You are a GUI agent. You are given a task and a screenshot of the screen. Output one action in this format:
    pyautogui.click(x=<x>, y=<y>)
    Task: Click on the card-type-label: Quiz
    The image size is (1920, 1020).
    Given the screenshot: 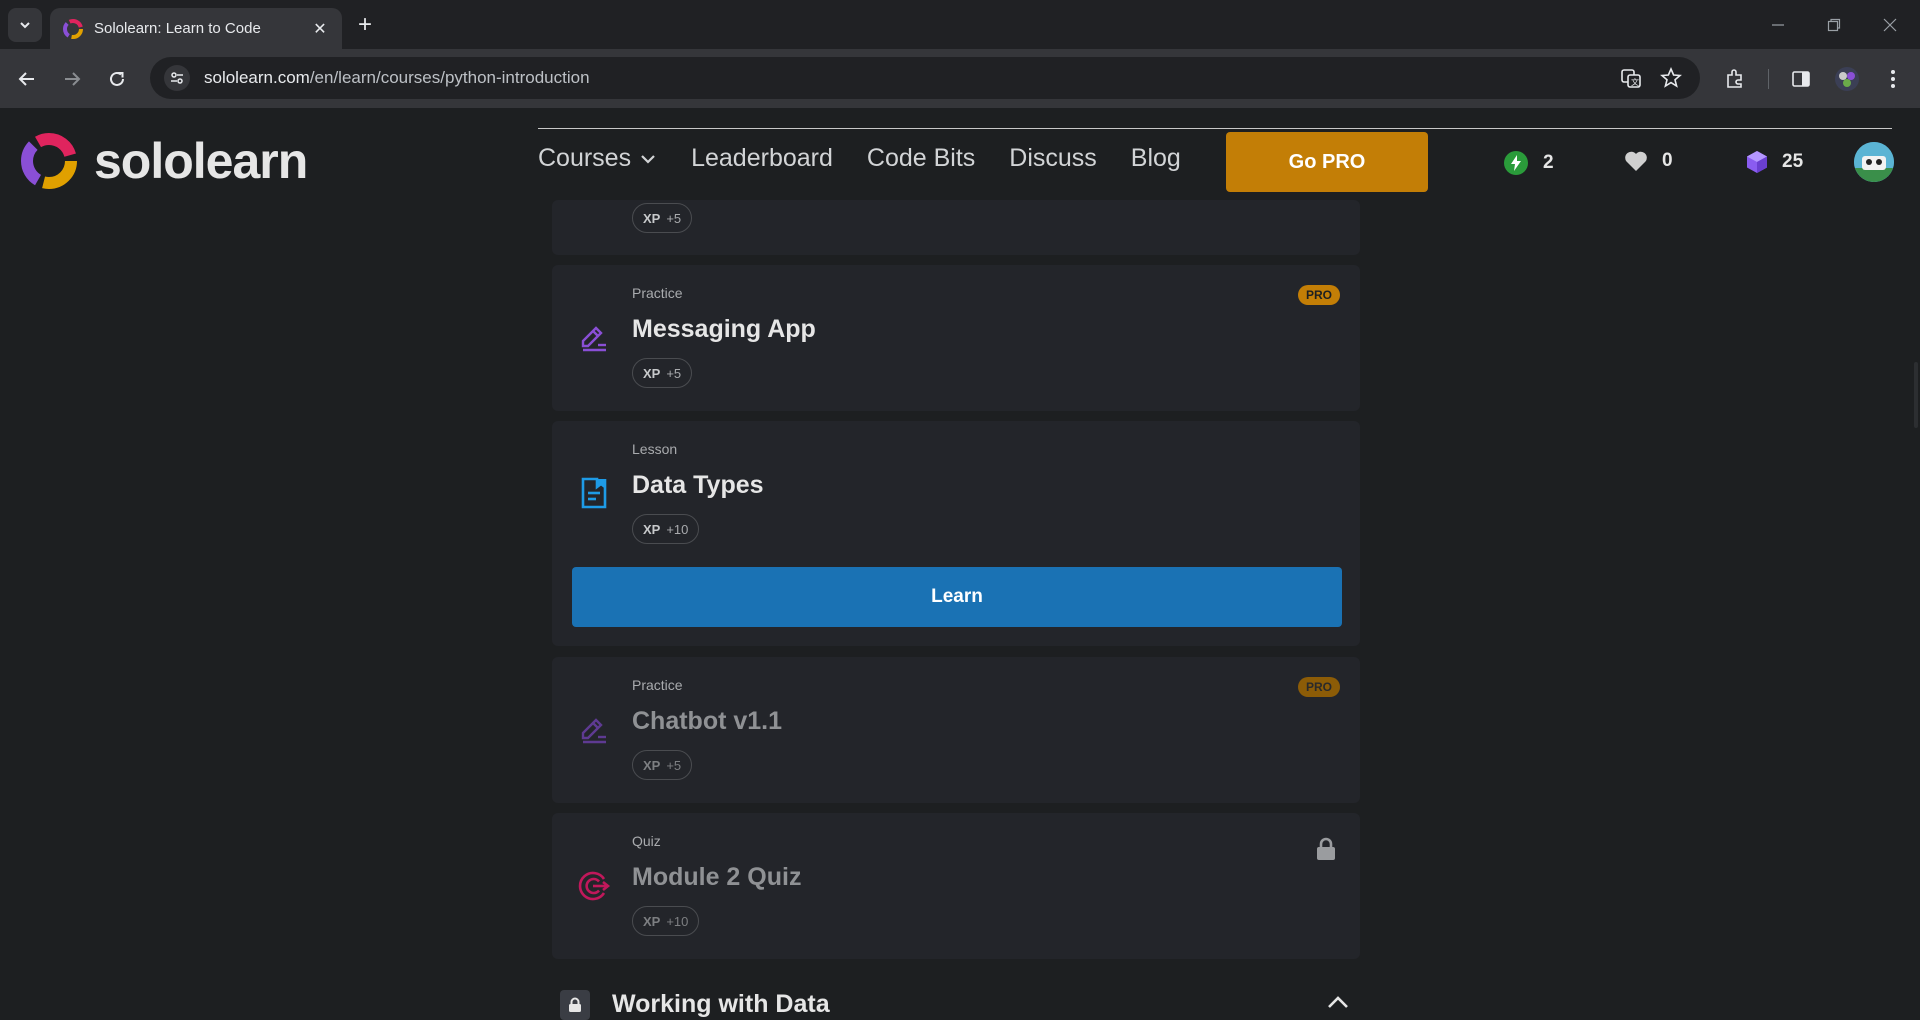 What is the action you would take?
    pyautogui.click(x=646, y=841)
    